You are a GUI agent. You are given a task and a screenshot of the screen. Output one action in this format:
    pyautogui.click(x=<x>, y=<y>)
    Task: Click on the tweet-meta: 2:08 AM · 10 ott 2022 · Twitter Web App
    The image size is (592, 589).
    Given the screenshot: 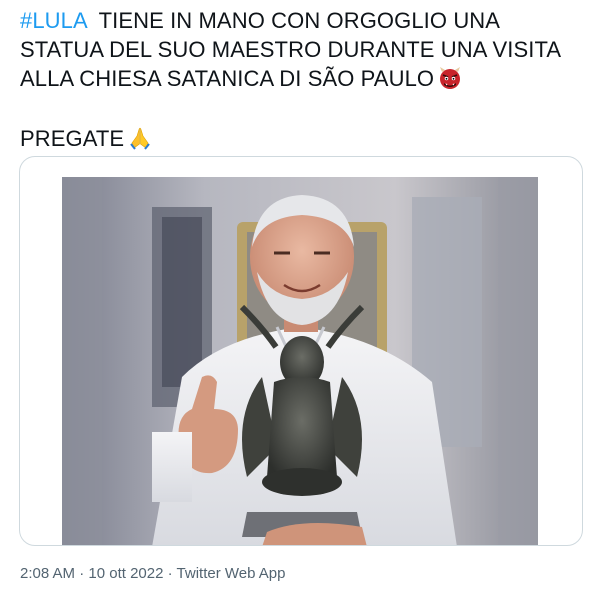 What is the action you would take?
    pyautogui.click(x=152, y=573)
    